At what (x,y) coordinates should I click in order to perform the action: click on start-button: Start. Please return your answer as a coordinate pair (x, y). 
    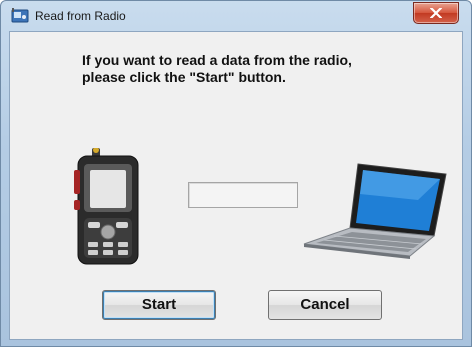
    Looking at the image, I should click on (159, 305).